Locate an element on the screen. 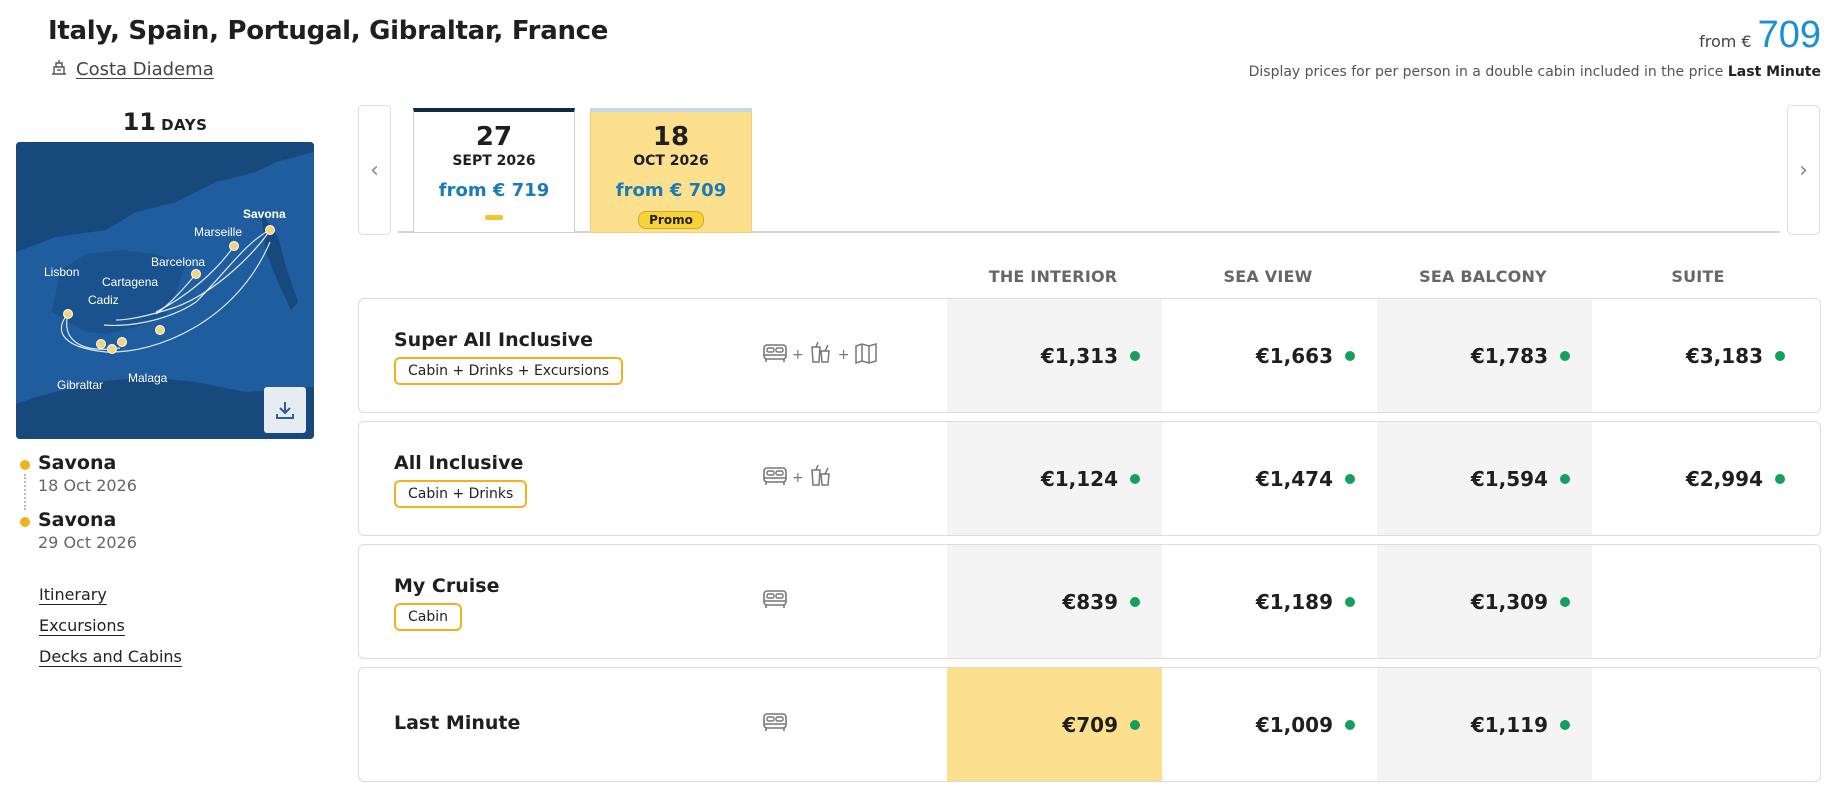 Image resolution: width=1835 pixels, height=800 pixels. stop-departure: Savona 18 Oct 2026 is located at coordinates (78, 481).